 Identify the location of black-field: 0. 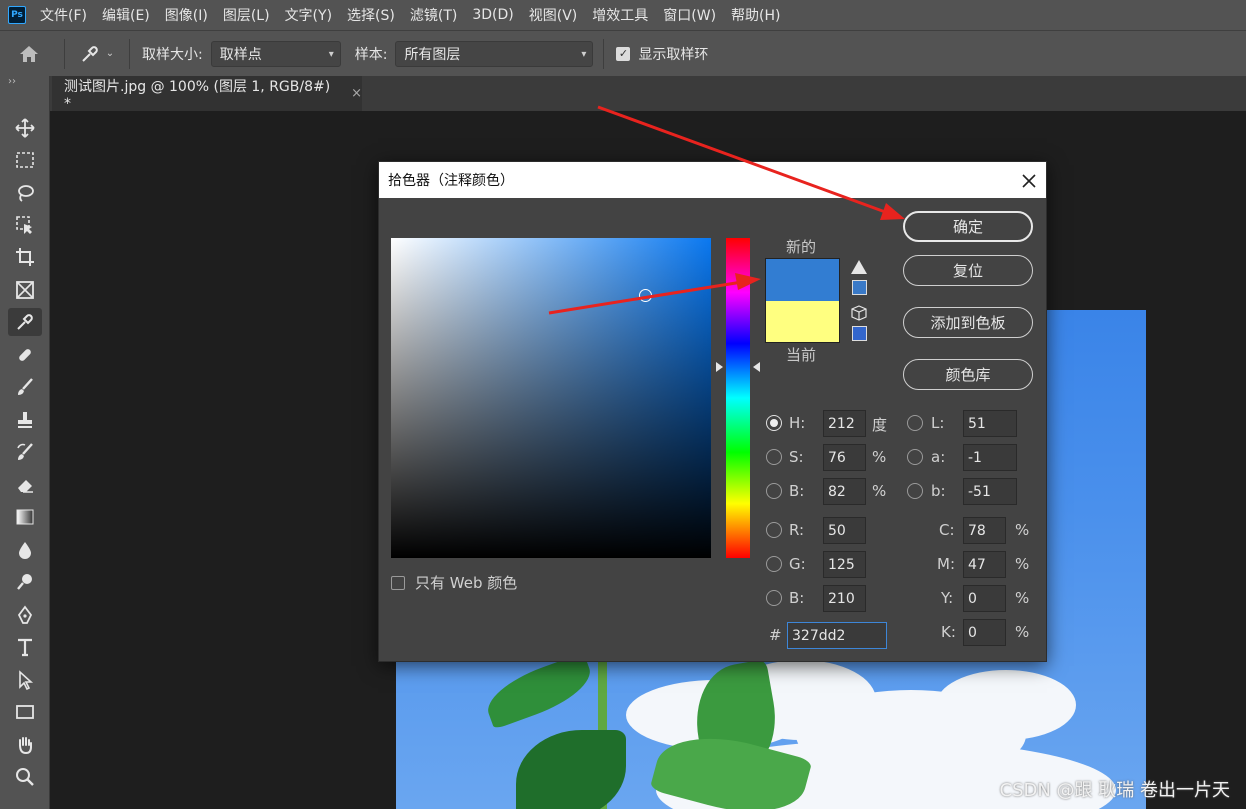
(984, 632).